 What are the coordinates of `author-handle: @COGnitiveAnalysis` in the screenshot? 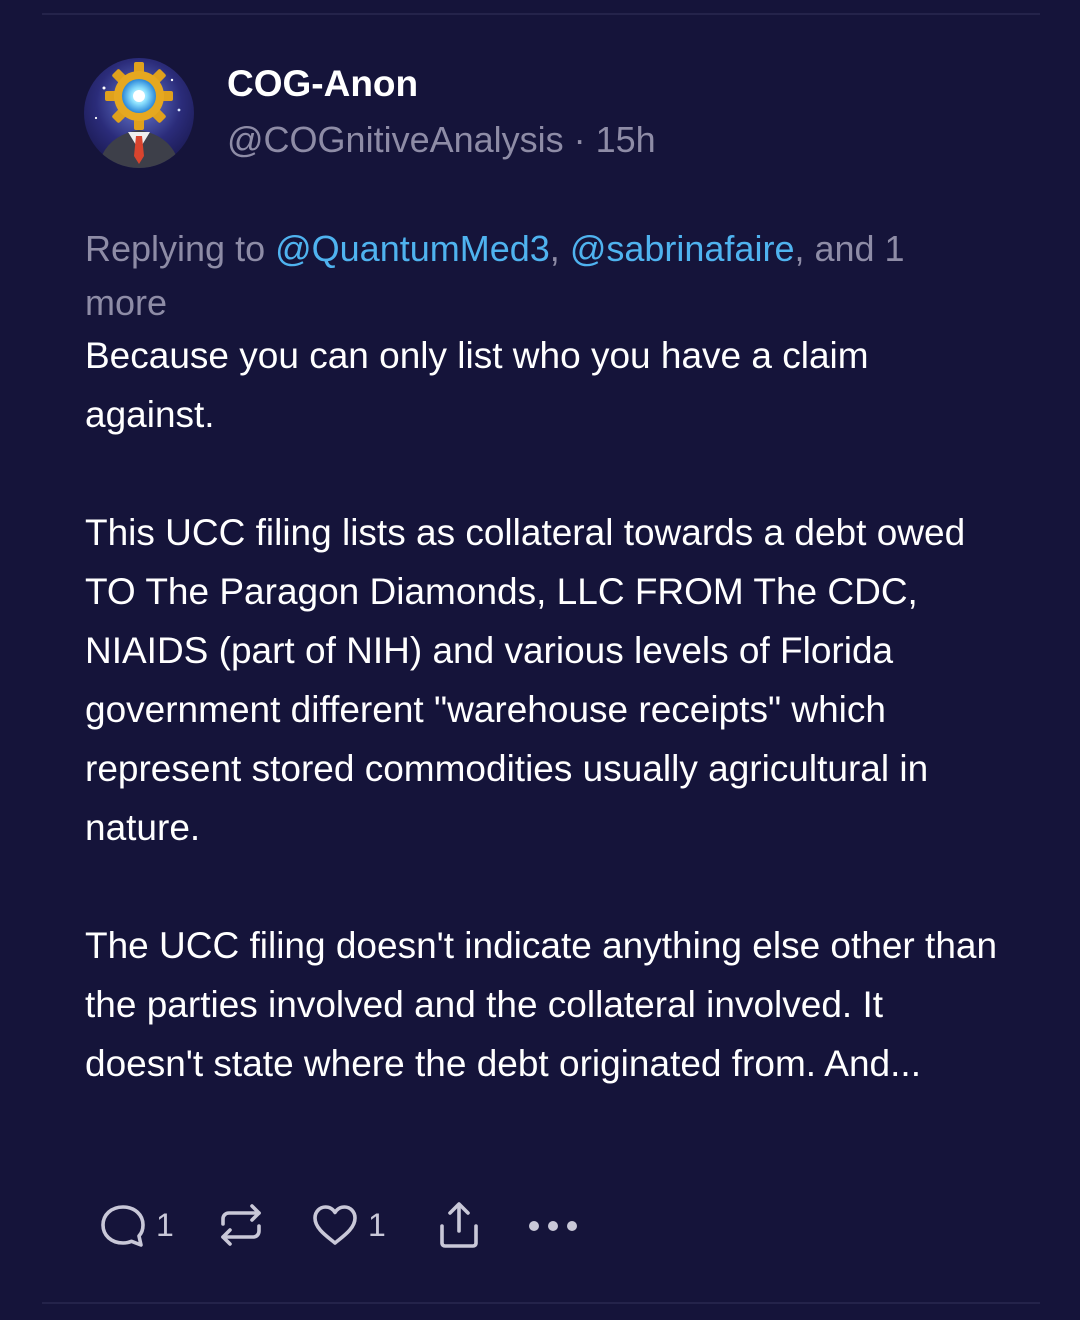 It's located at (395, 139).